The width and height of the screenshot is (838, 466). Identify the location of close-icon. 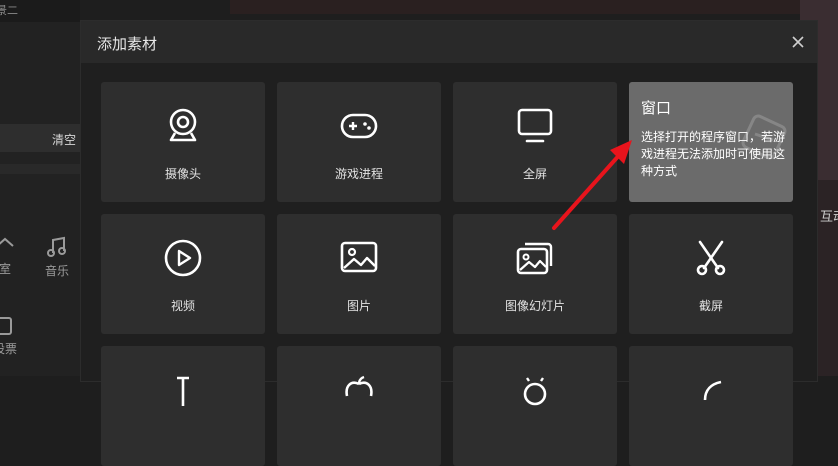
(798, 42).